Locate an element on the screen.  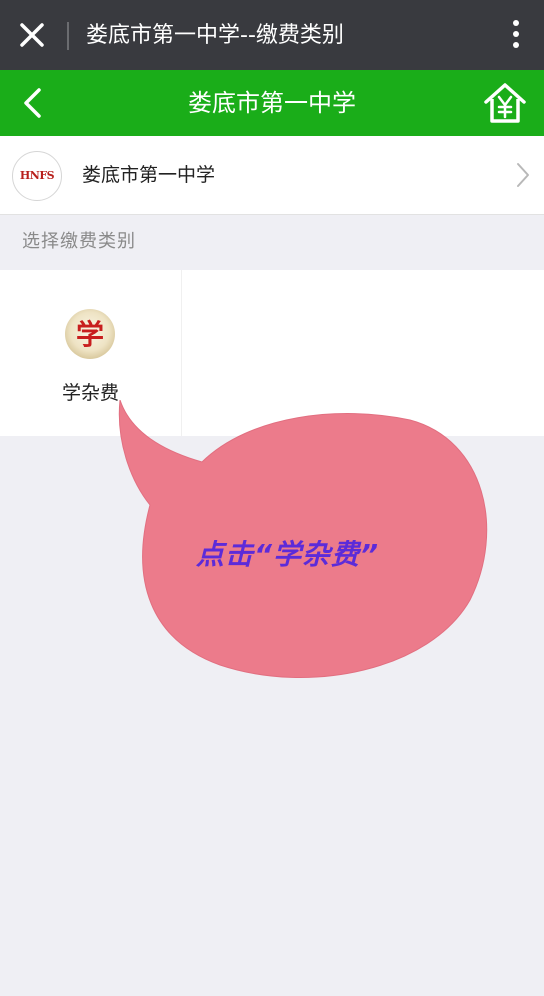
xue-badge-icon: 学 is located at coordinates (90, 334).